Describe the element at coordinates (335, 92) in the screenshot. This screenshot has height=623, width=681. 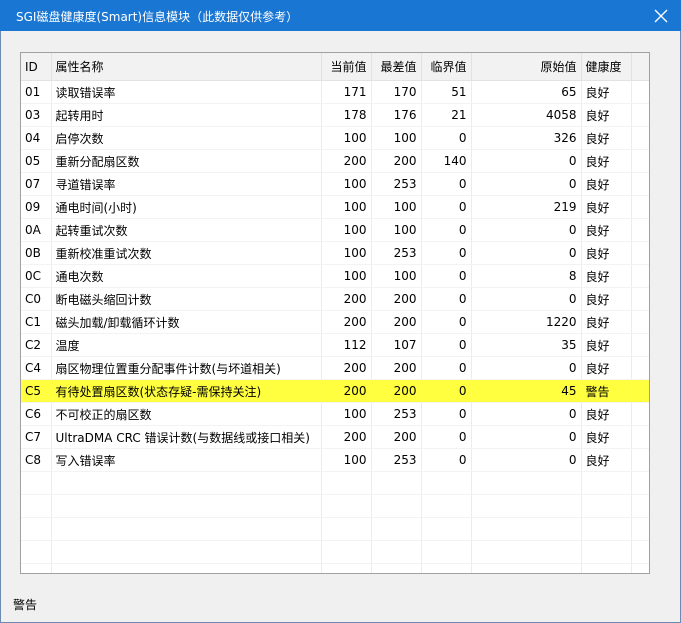
I see `table-row: 01 读取错误率 171 170 51 65 良好` at that location.